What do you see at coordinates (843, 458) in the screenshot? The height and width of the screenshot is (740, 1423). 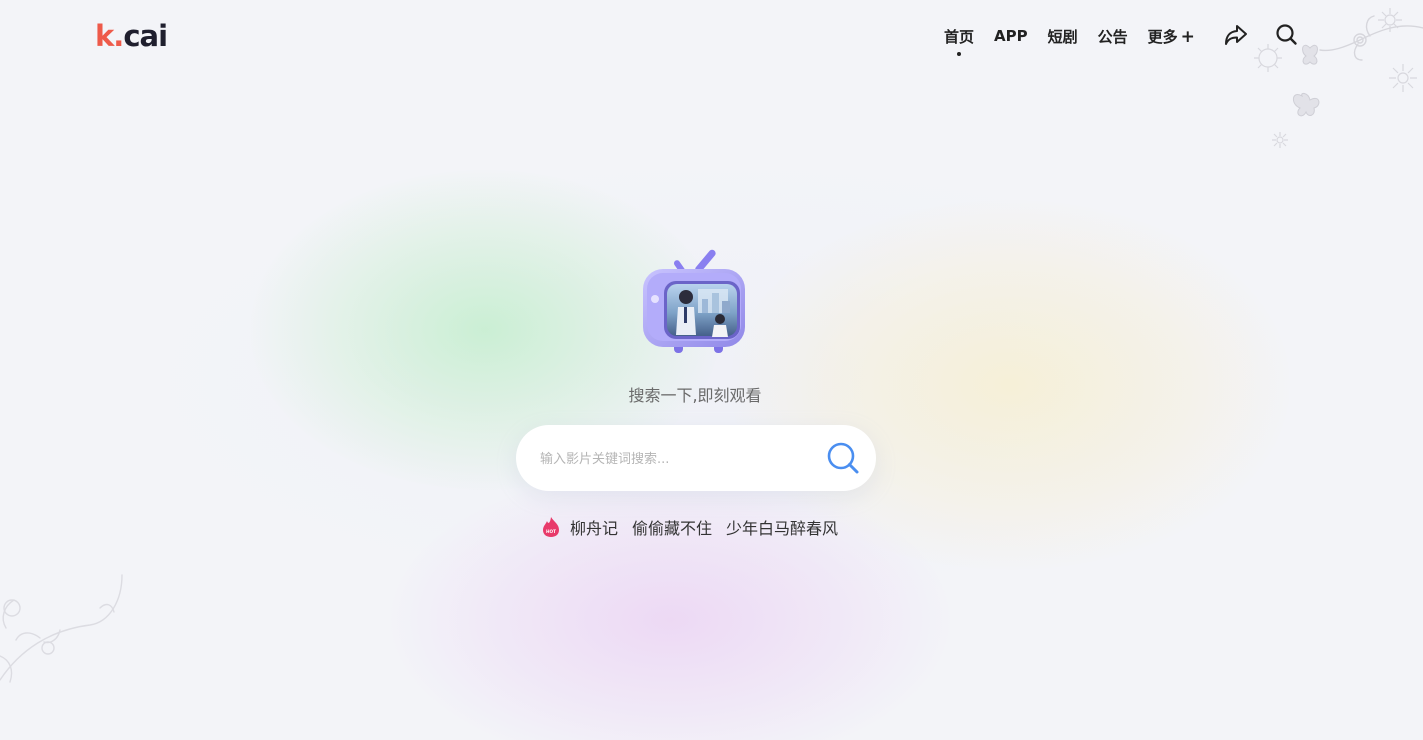 I see `search-submit-icon` at bounding box center [843, 458].